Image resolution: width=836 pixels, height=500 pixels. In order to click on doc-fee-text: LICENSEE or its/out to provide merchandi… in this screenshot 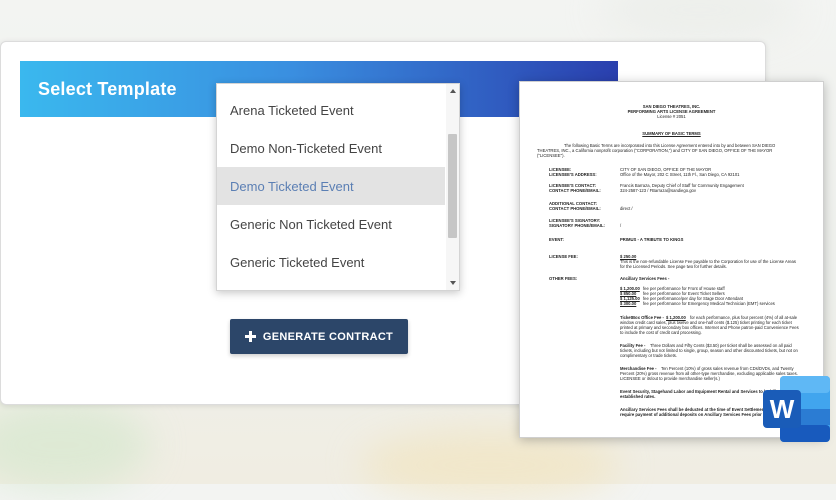, I will do `click(670, 378)`.